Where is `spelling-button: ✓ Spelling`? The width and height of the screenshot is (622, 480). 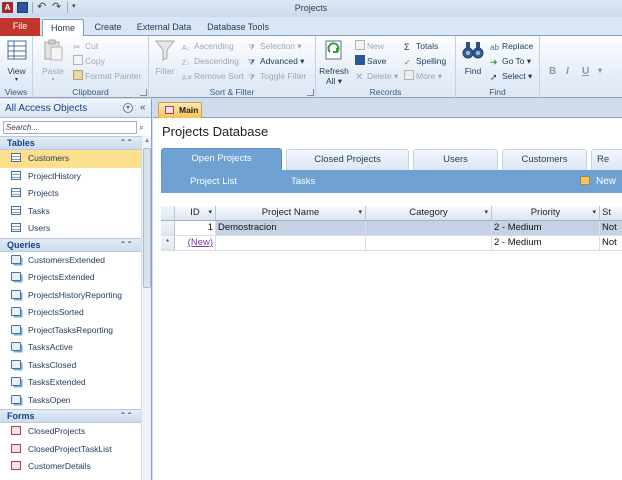
spelling-button: ✓ Spelling is located at coordinates (425, 61).